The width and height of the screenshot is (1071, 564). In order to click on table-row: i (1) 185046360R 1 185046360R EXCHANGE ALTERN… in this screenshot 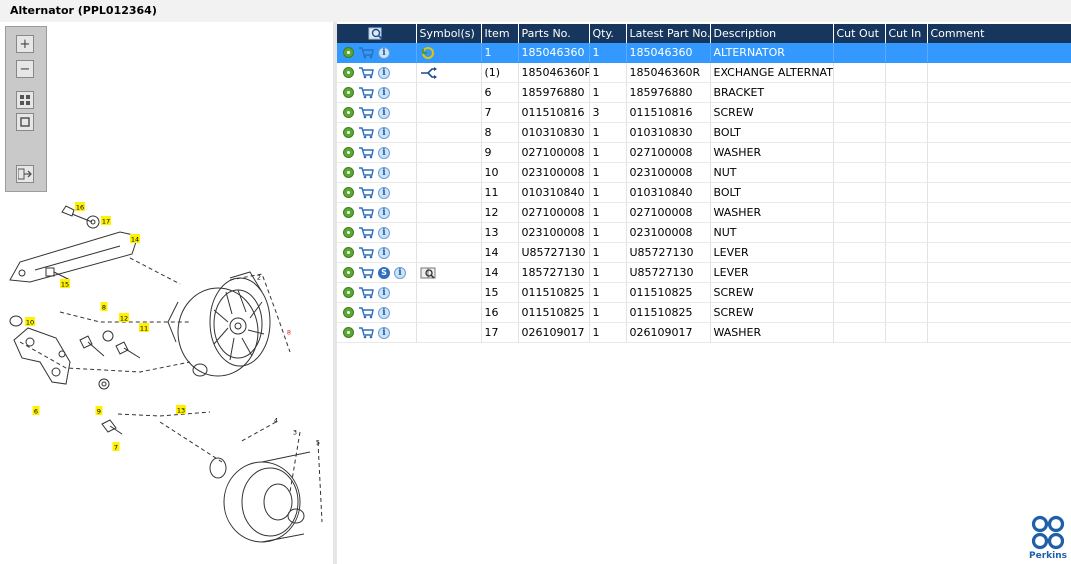, I will do `click(704, 72)`.